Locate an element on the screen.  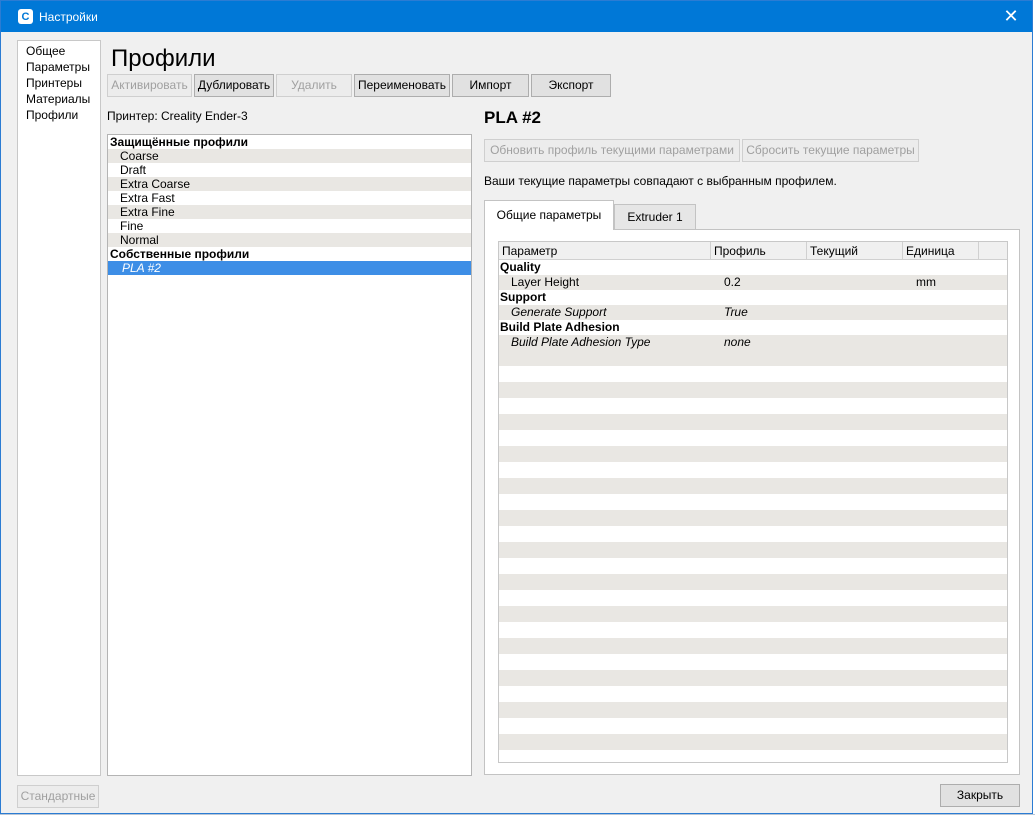
profile-item-extra-coarse: Extra Coarse is located at coordinates (289, 184).